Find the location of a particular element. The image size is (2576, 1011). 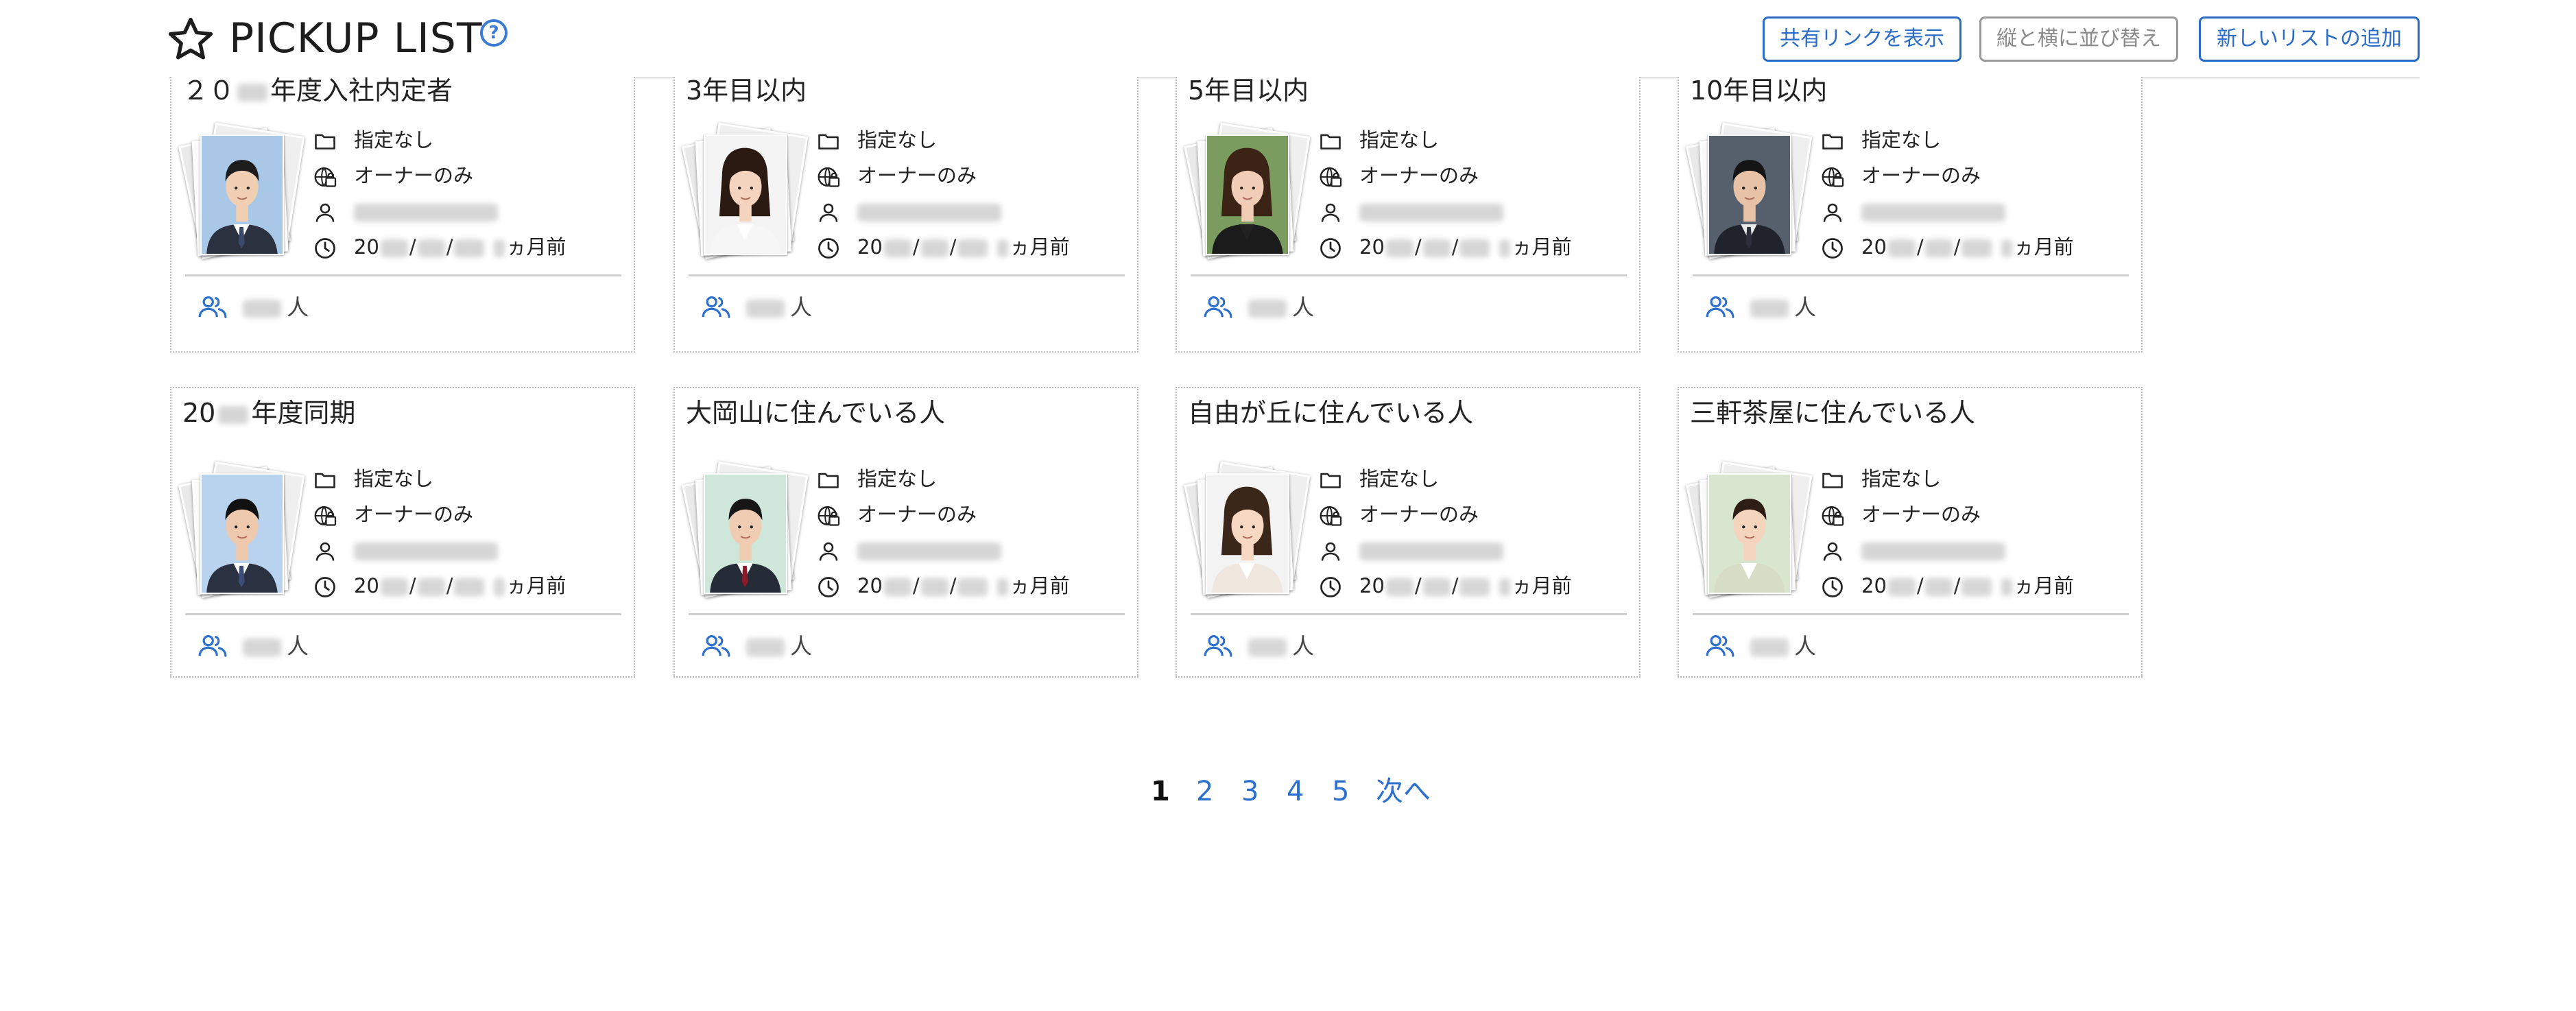

card-title: 自由が丘に住んでいる人 is located at coordinates (1330, 413).